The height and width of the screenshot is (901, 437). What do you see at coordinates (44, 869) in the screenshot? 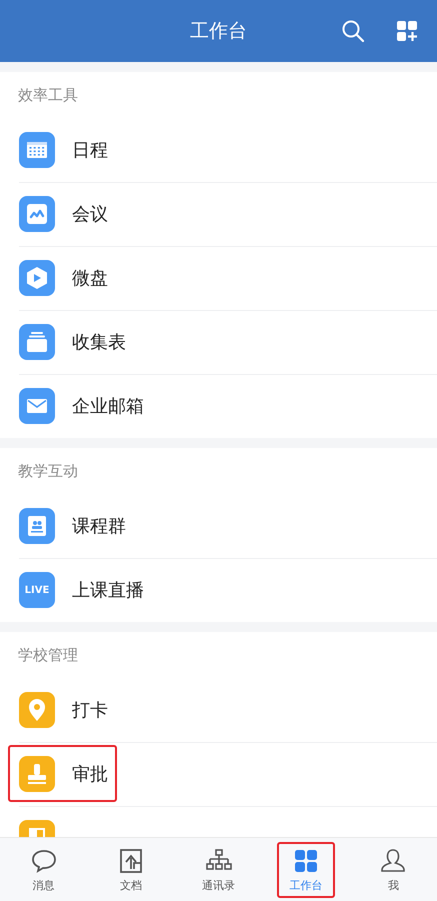
I see `nav-tab: 消息` at bounding box center [44, 869].